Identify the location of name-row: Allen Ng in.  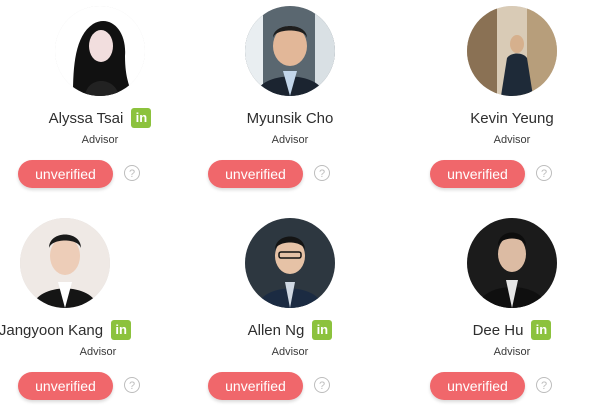
(290, 330).